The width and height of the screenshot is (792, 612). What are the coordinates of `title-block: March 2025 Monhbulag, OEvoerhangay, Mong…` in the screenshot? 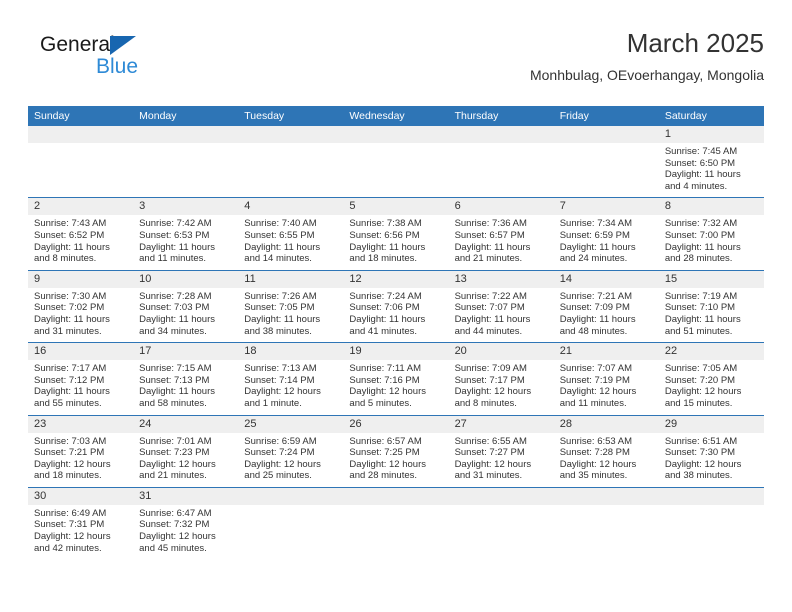 It's located at (647, 56).